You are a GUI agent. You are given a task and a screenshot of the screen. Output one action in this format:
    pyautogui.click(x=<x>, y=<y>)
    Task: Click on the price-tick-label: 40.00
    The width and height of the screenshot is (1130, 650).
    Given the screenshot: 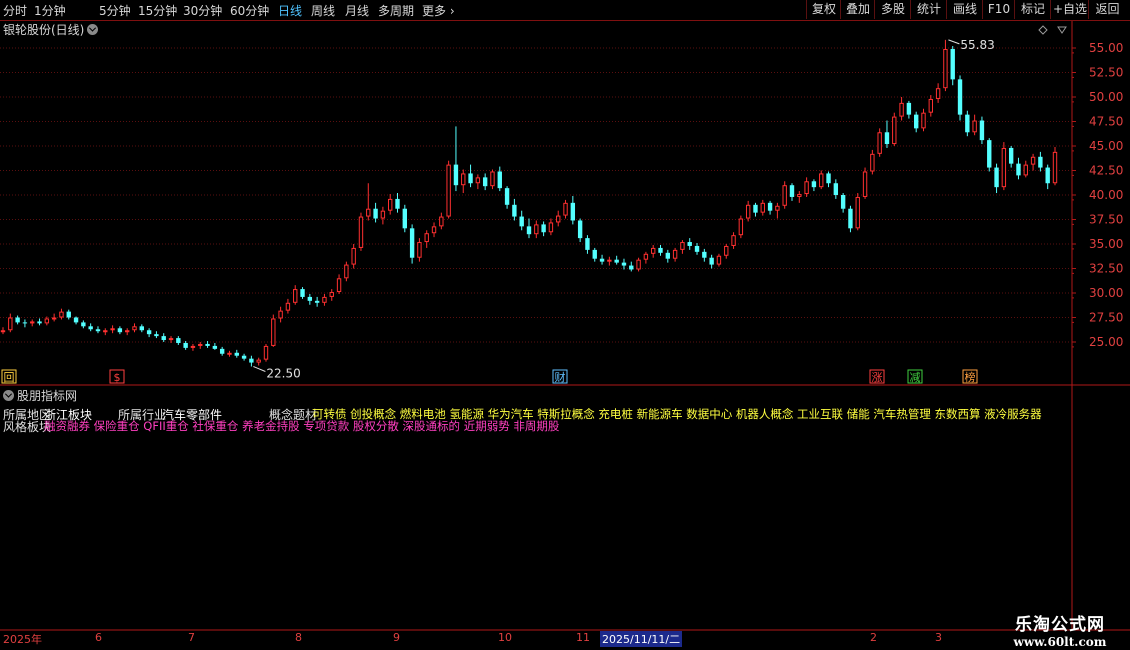 What is the action you would take?
    pyautogui.click(x=1106, y=195)
    